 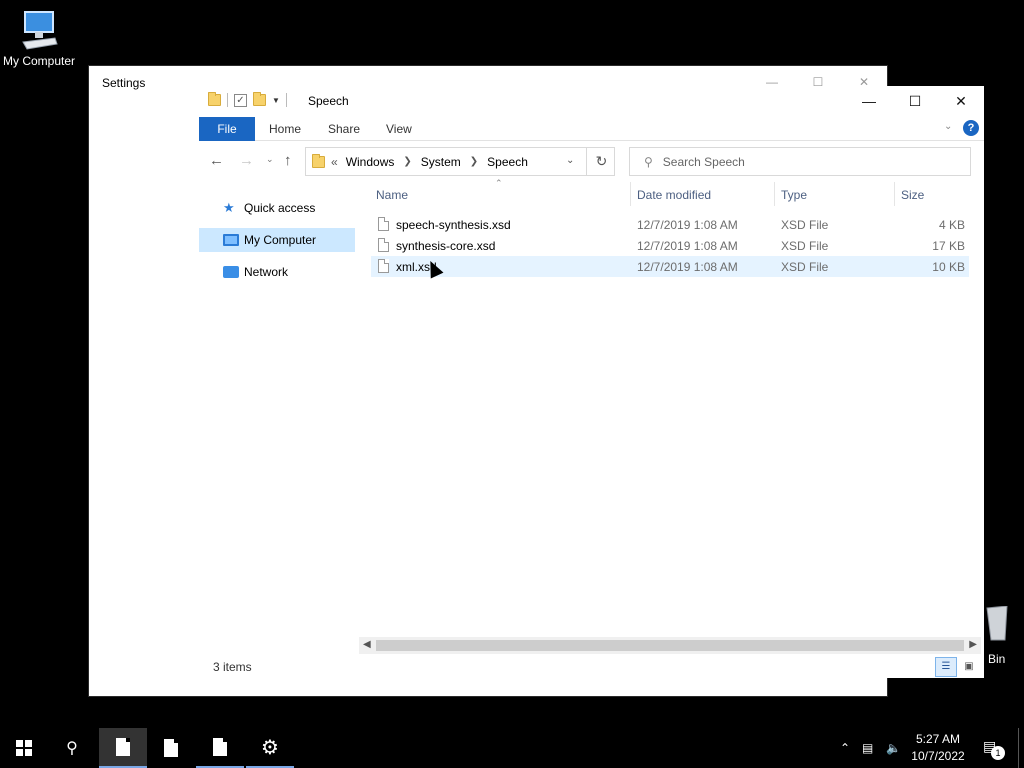 What do you see at coordinates (601, 161) in the screenshot?
I see `refresh-icon: ↻` at bounding box center [601, 161].